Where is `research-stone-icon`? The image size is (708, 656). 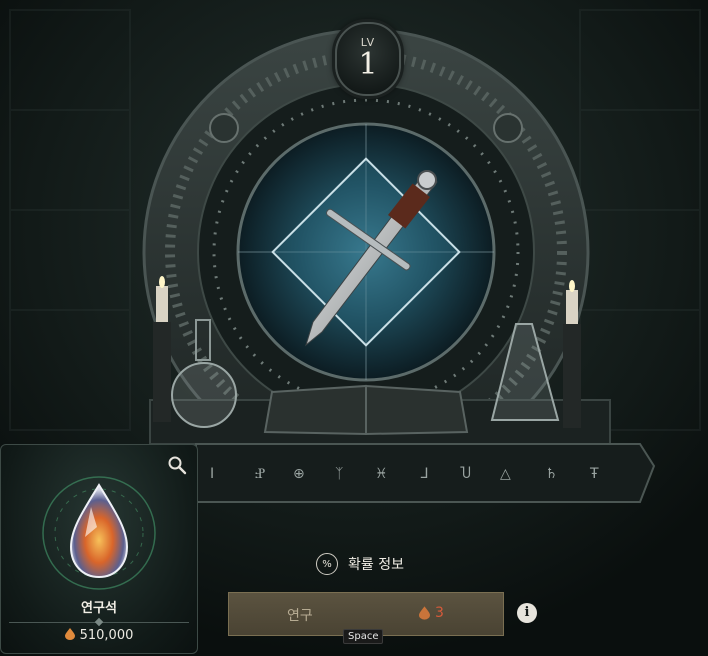
research-stone-icon is located at coordinates (99, 533).